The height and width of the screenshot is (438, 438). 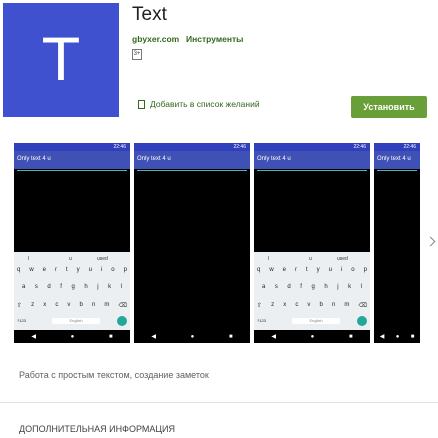 What do you see at coordinates (289, 287) in the screenshot?
I see `key: d` at bounding box center [289, 287].